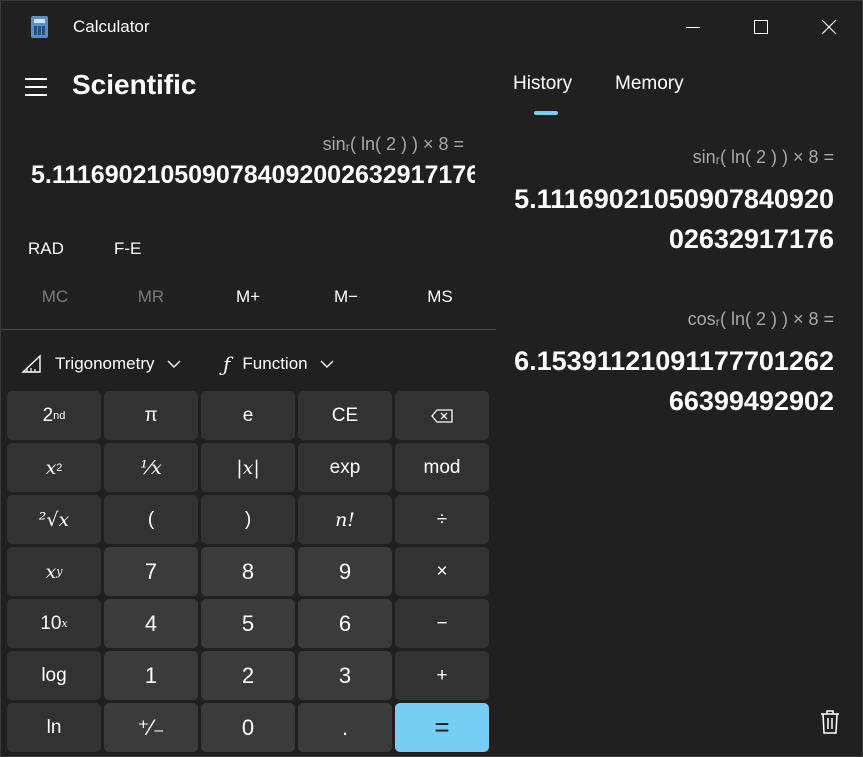 The width and height of the screenshot is (863, 757). What do you see at coordinates (248, 571) in the screenshot?
I see `digit-8-button: 8` at bounding box center [248, 571].